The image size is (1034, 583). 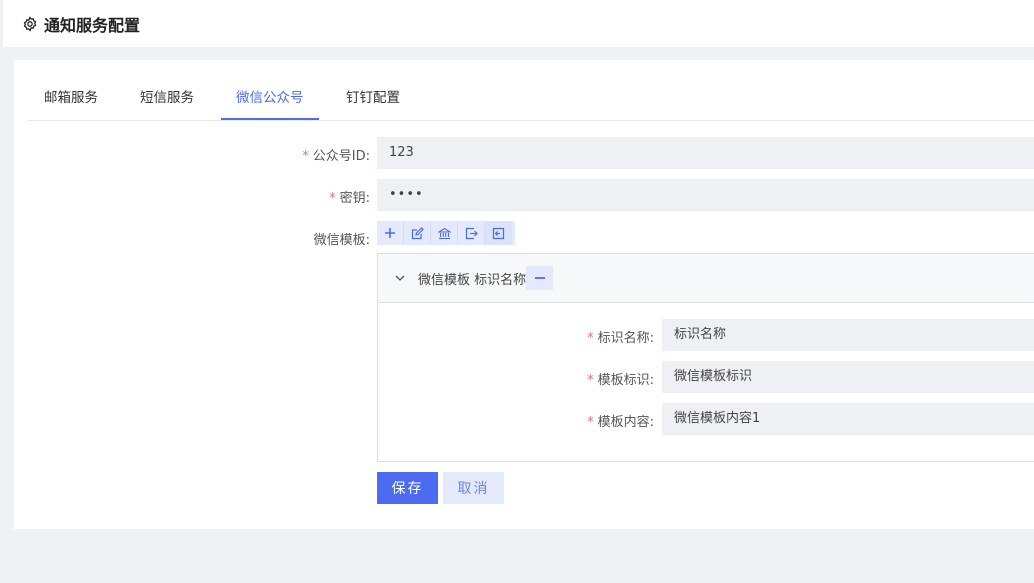 I want to click on secret-label: * 密钥:, so click(x=349, y=198).